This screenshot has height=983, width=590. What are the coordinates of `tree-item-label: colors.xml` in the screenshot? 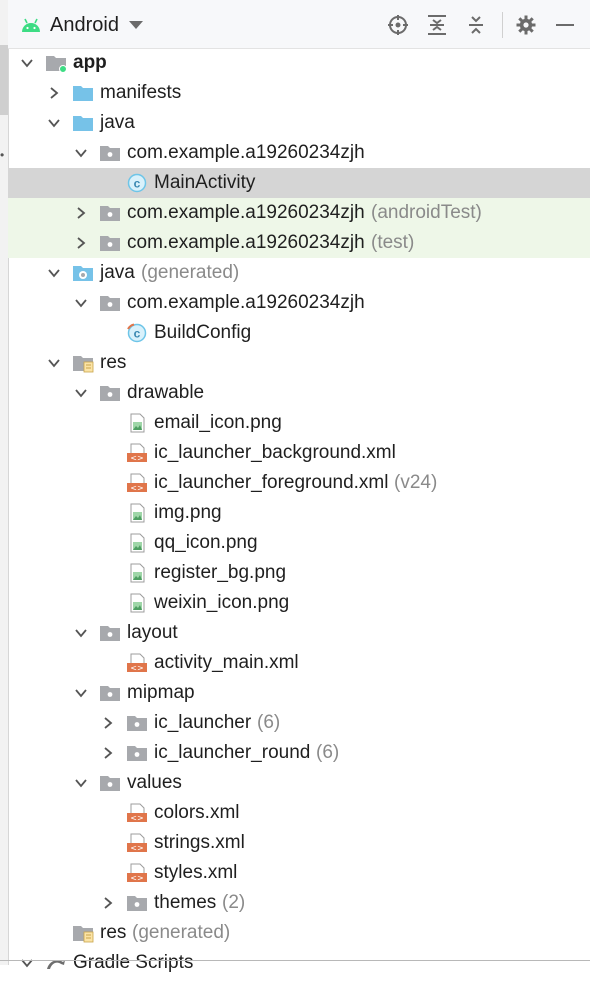 It's located at (197, 812).